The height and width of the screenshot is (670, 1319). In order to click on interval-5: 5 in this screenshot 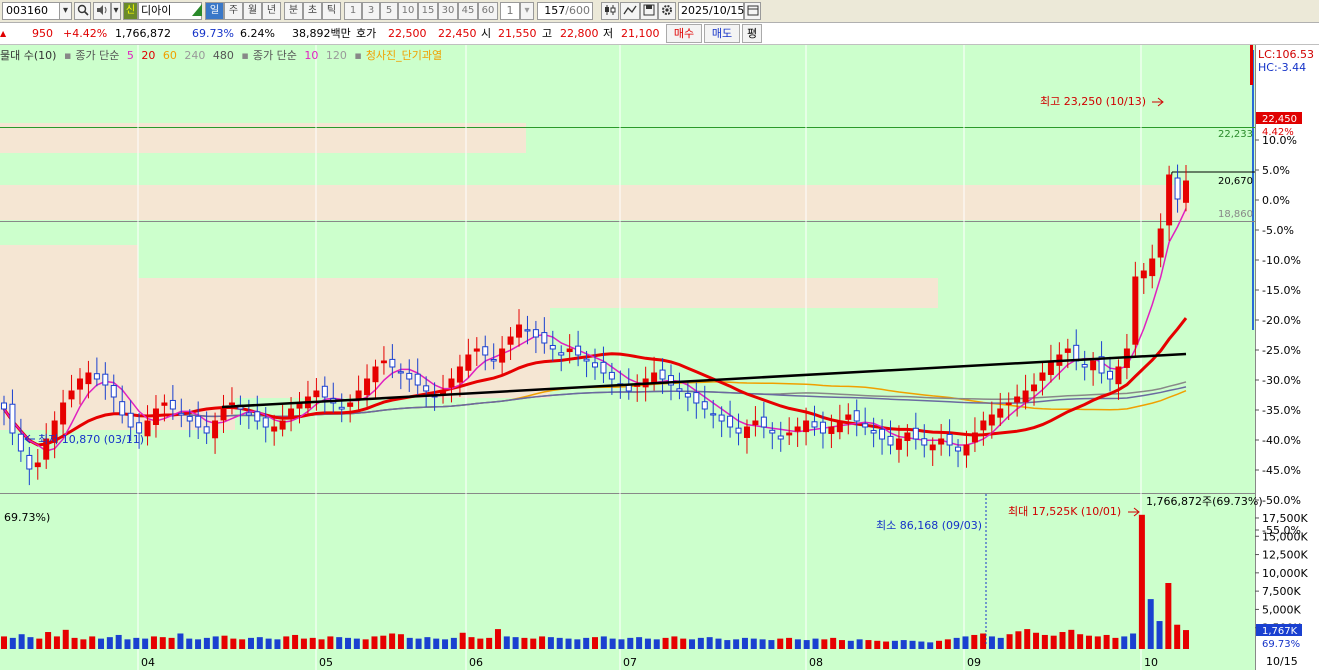, I will do `click(389, 11)`.